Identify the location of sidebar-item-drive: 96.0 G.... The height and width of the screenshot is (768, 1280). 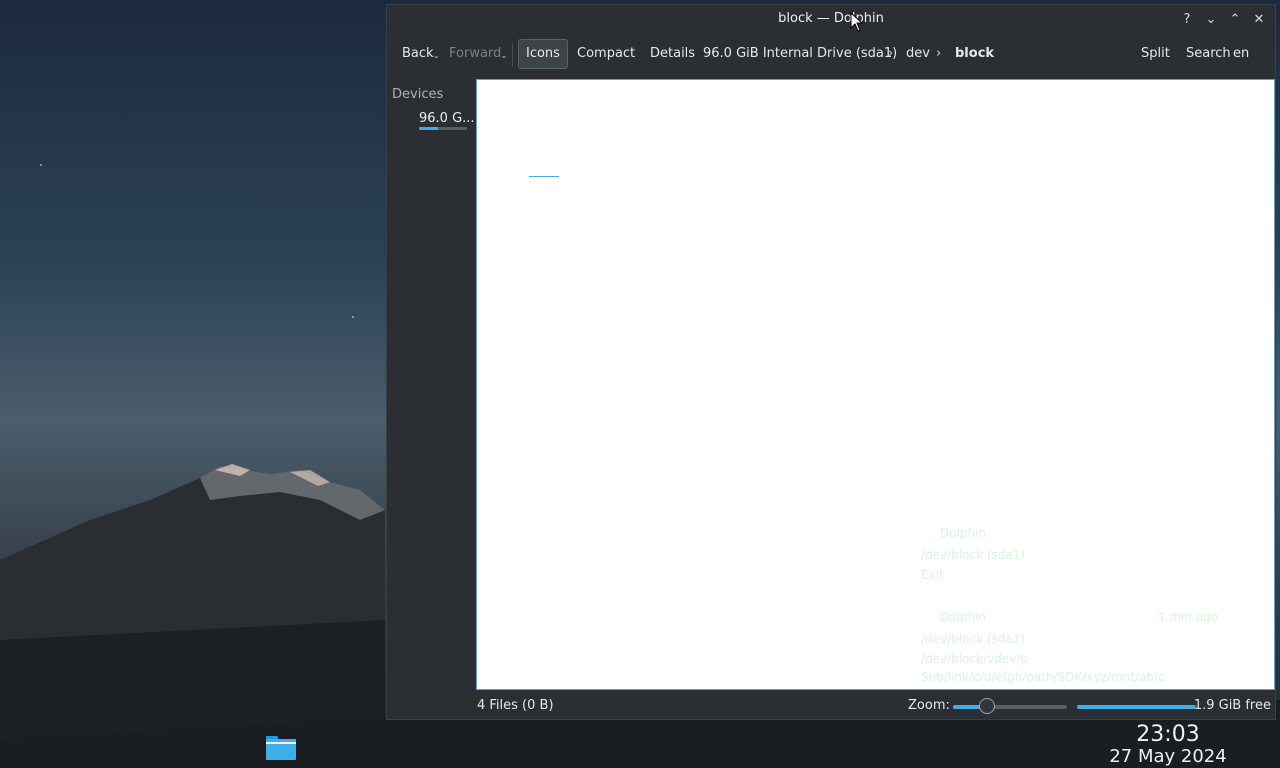
(447, 118).